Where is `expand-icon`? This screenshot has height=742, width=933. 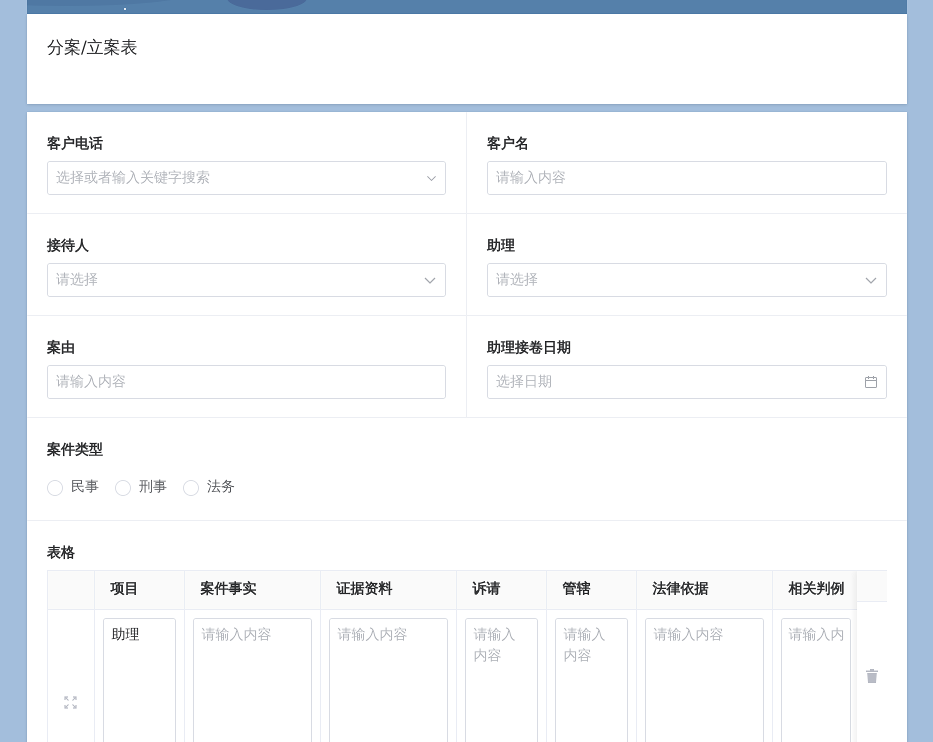 expand-icon is located at coordinates (71, 703).